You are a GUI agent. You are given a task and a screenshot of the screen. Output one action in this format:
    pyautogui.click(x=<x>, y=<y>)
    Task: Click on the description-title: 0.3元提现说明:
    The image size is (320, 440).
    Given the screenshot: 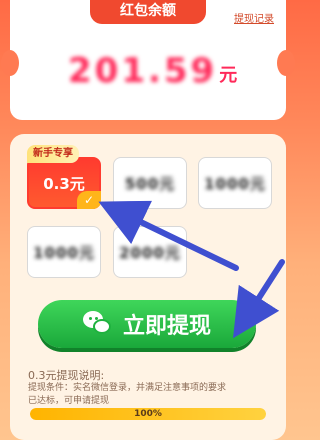 What is the action you would take?
    pyautogui.click(x=66, y=375)
    